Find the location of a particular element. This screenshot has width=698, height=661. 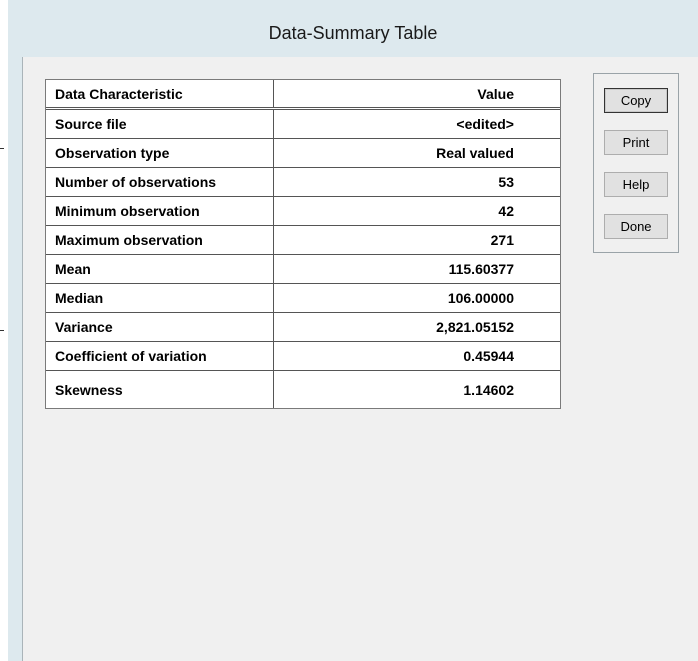

value-cell: 271 is located at coordinates (502, 240).